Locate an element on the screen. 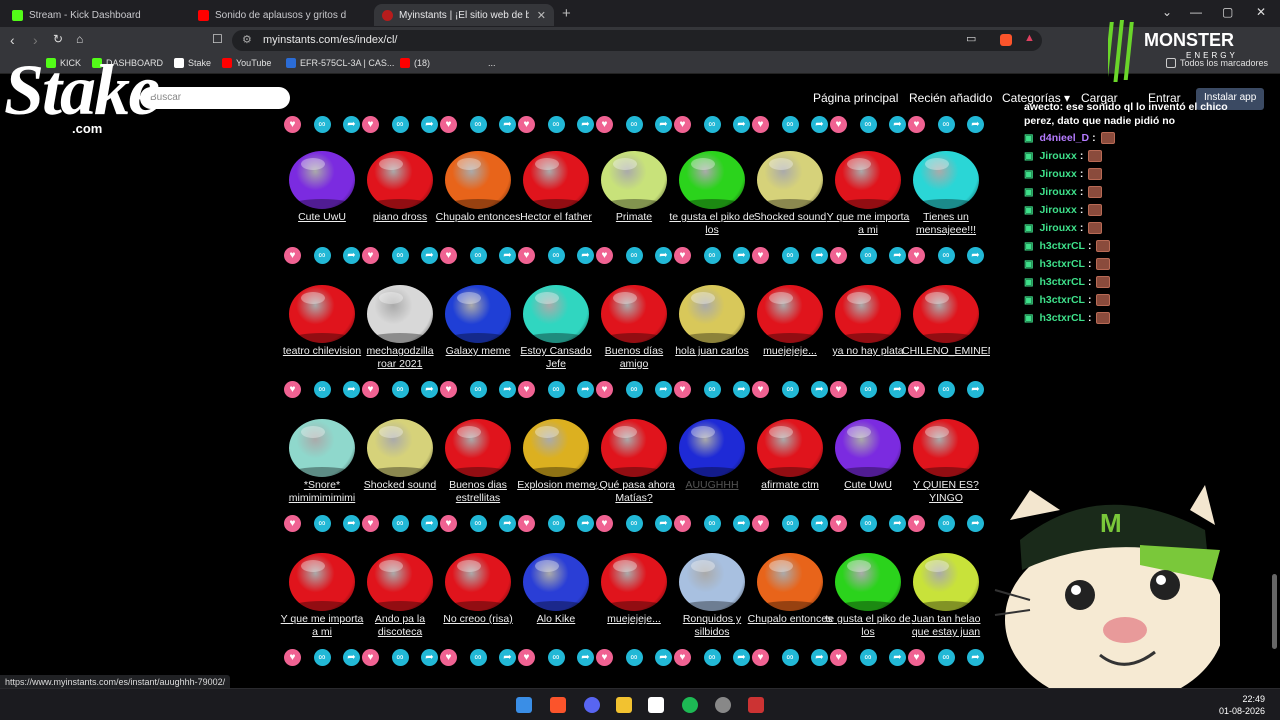 The height and width of the screenshot is (720, 1280). obs-icon is located at coordinates (656, 705).